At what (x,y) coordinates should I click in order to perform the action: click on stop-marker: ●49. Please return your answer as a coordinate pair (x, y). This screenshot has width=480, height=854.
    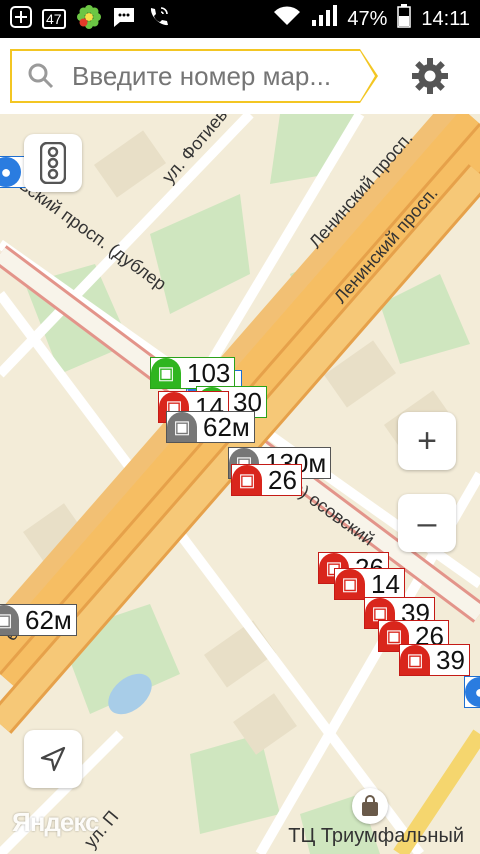
    Looking at the image, I should click on (472, 692).